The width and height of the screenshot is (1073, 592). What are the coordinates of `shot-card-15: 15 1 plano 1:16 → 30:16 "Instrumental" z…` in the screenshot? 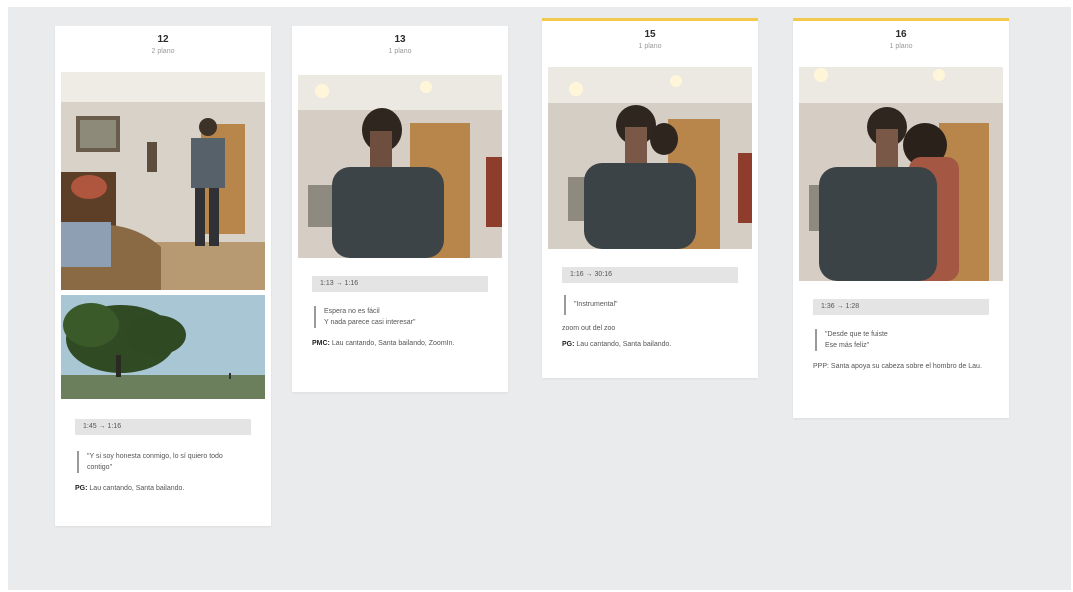 It's located at (650, 198).